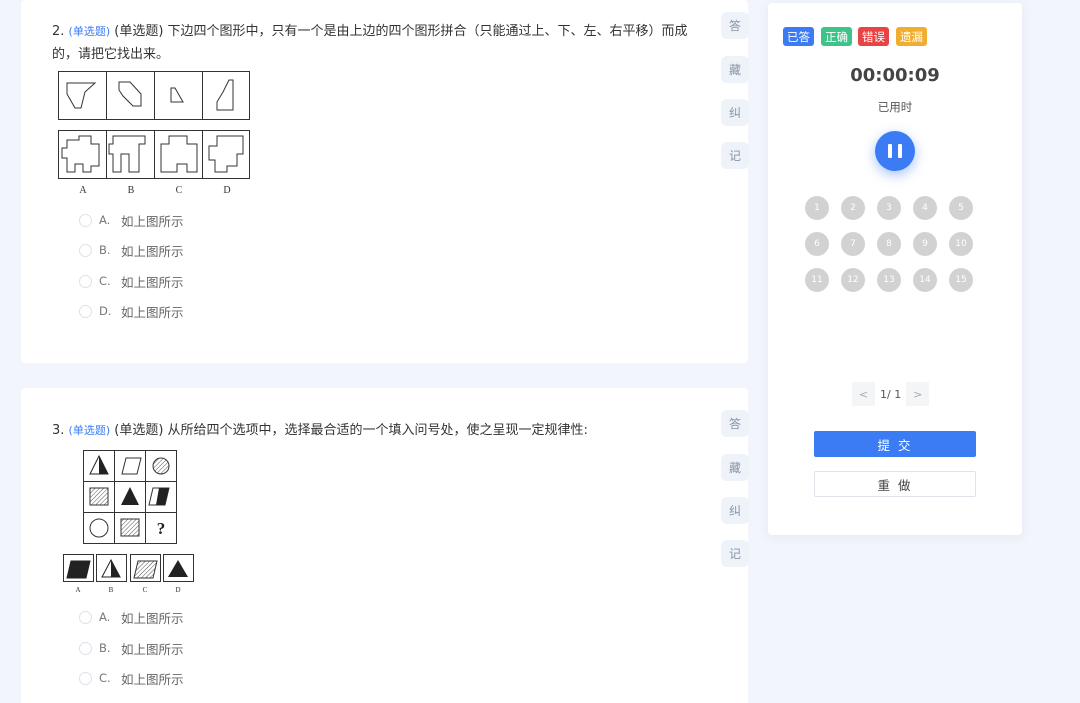  Describe the element at coordinates (798, 36) in the screenshot. I see `legend-answered: 已答` at that location.